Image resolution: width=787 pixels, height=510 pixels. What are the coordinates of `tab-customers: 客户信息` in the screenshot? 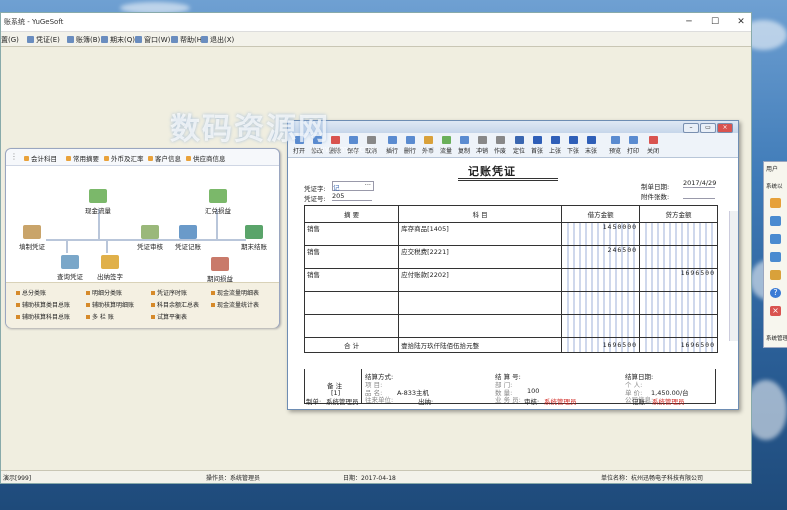 It's located at (164, 158).